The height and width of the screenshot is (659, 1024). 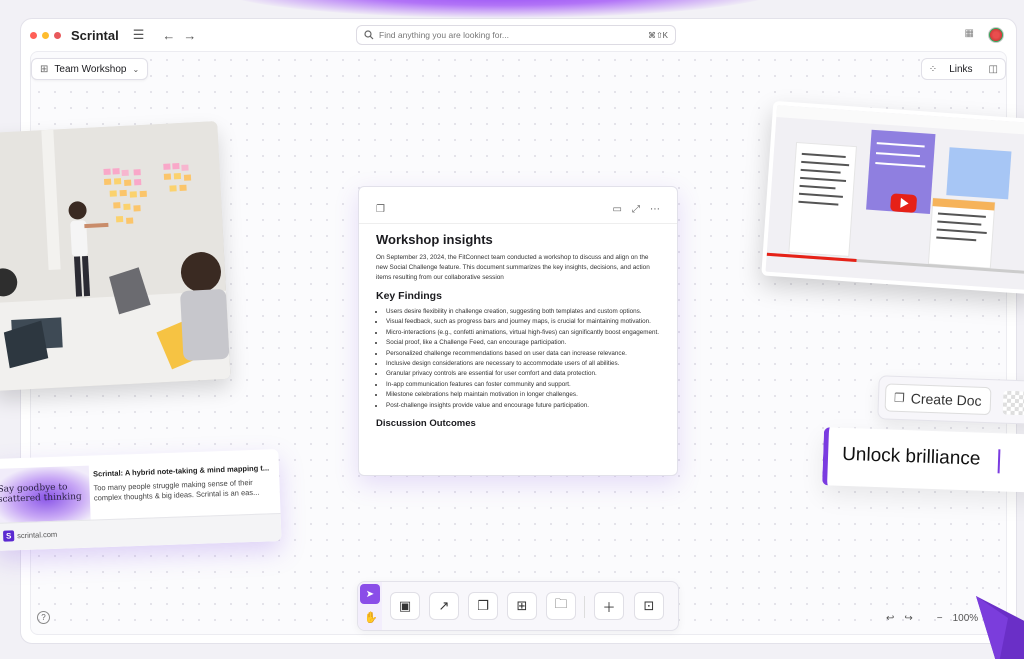 I want to click on unlock-text: Unlock brilliance, so click(x=911, y=456).